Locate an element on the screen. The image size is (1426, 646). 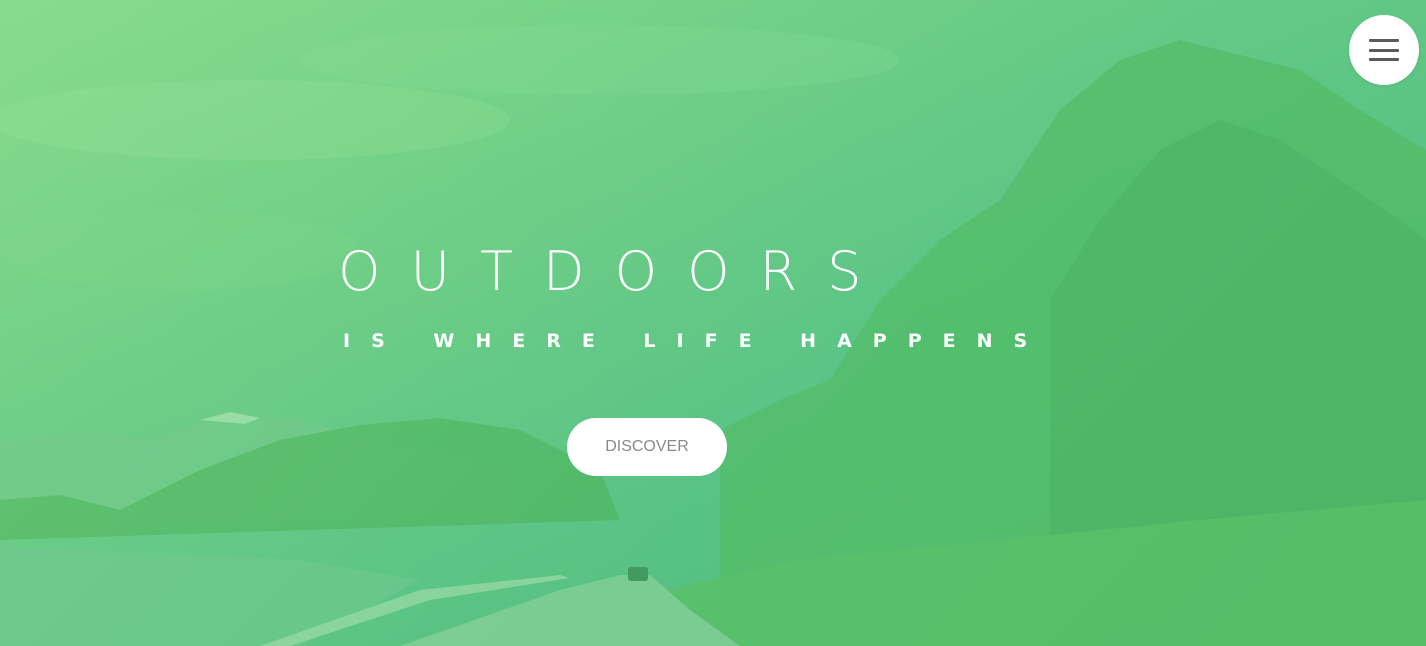
hero-subtitle: IS WHERE LIFE HAPPENS is located at coordinates (696, 341).